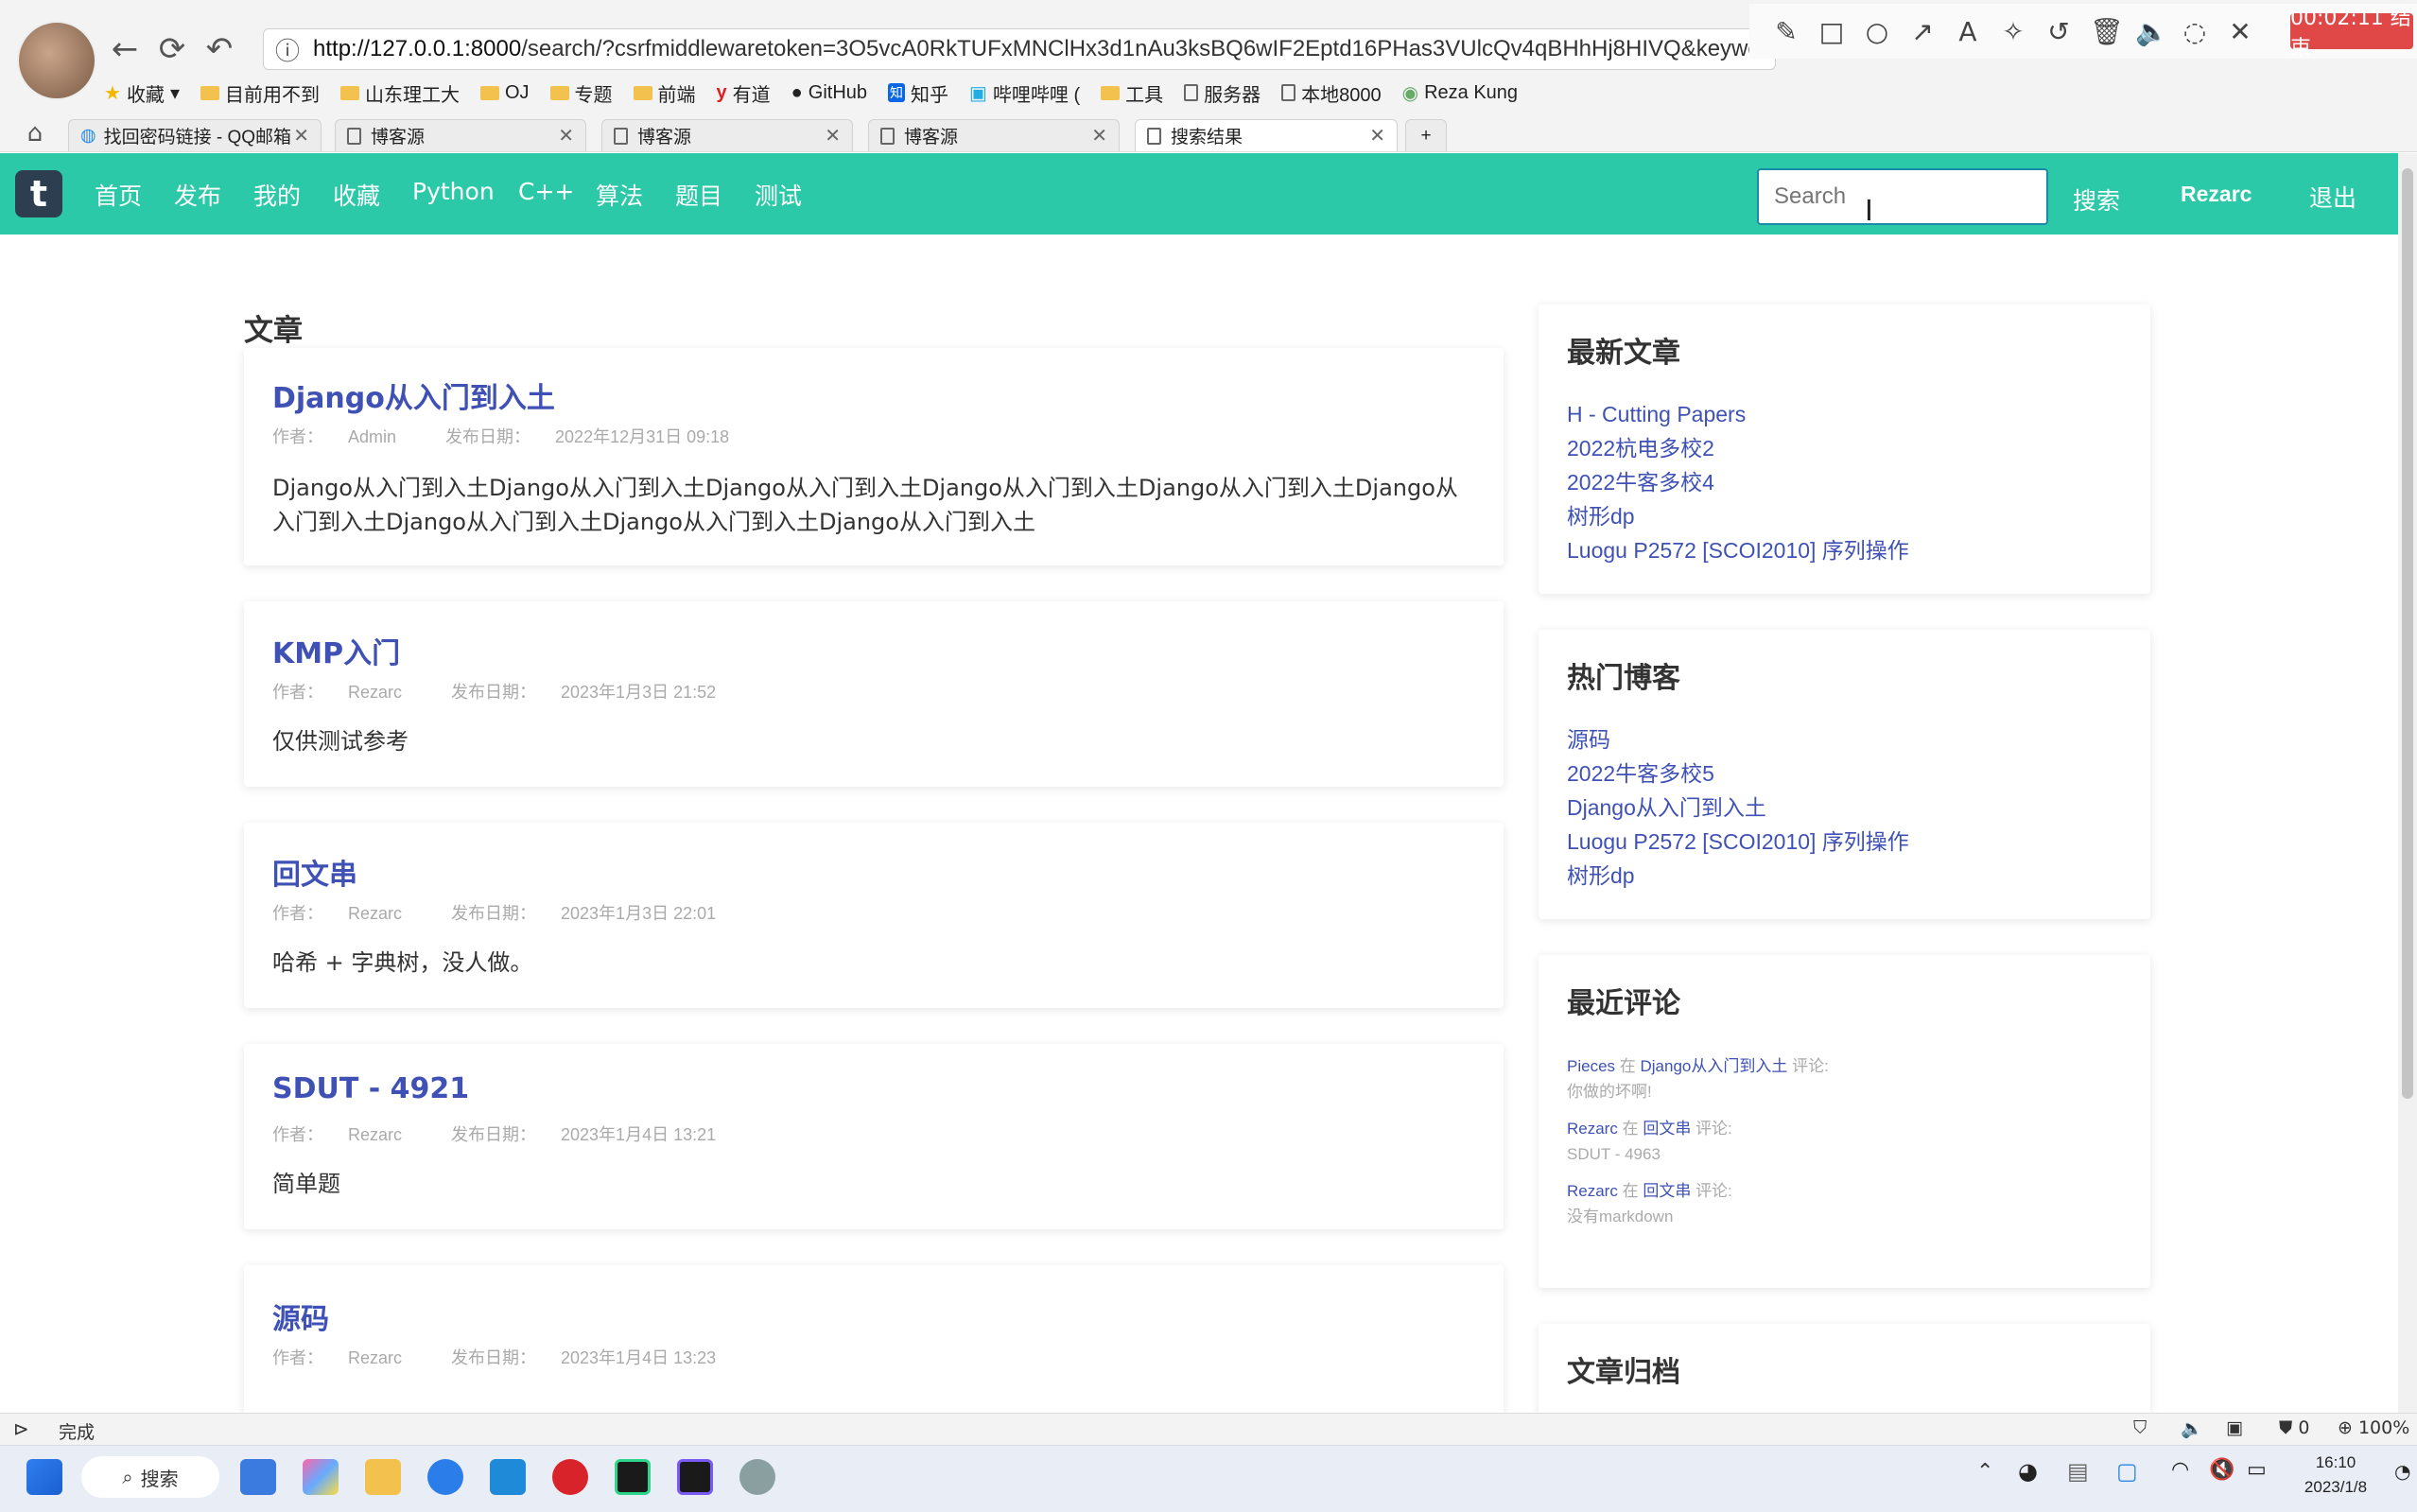 The width and height of the screenshot is (2417, 1512). What do you see at coordinates (2402, 1471) in the screenshot?
I see `notification-icon: ◔` at bounding box center [2402, 1471].